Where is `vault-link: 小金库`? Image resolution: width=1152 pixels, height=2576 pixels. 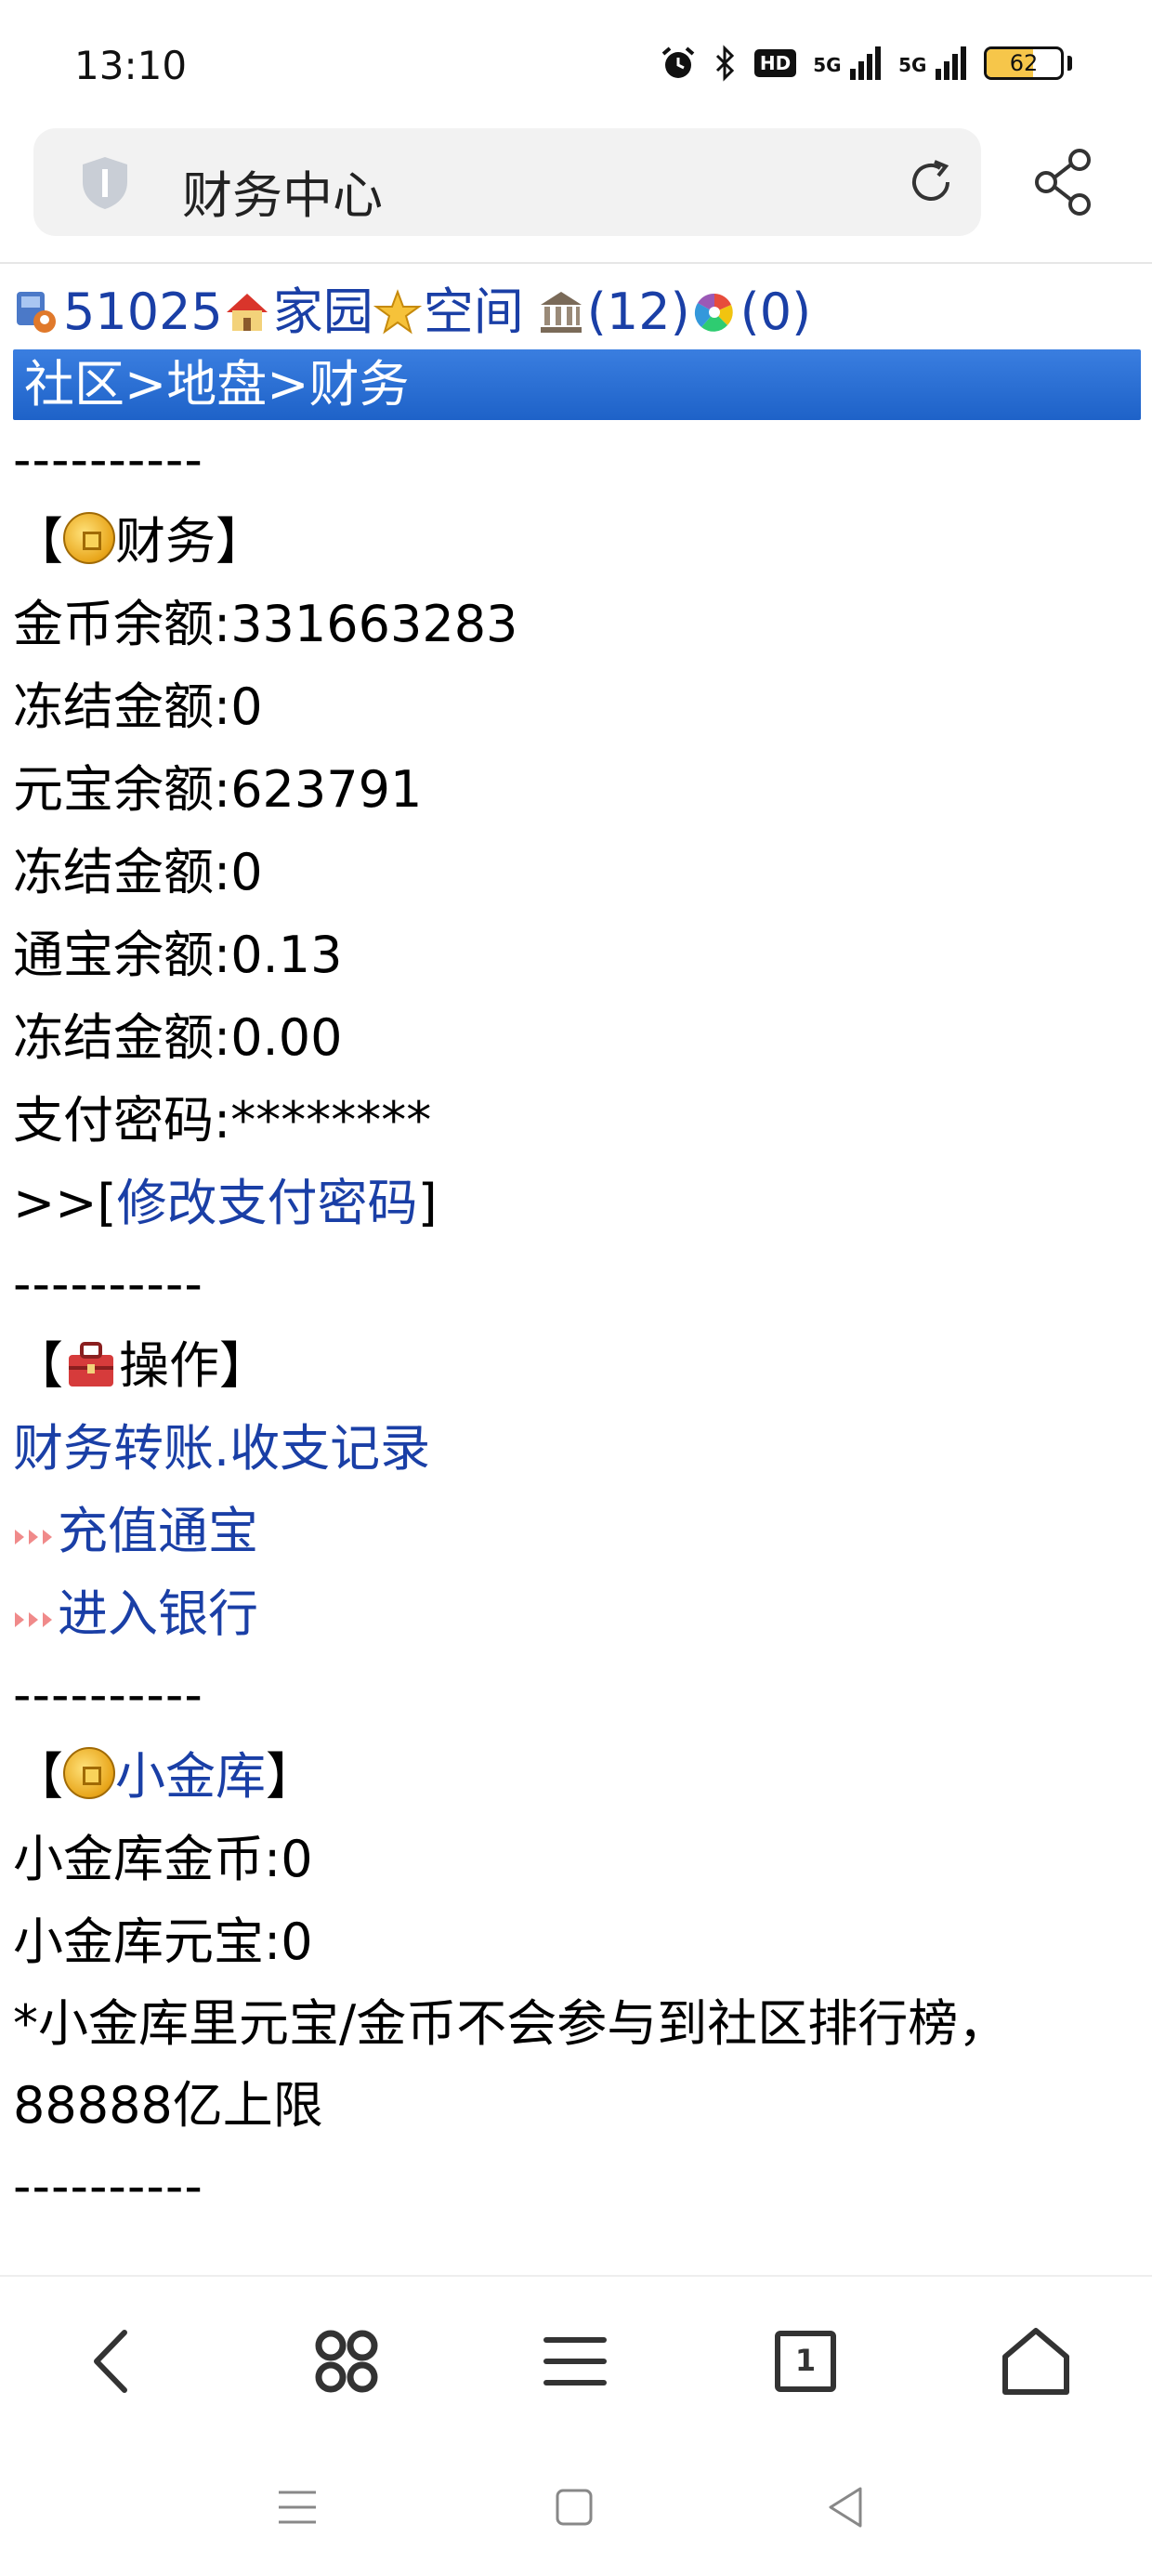 vault-link: 小金库 is located at coordinates (190, 1776).